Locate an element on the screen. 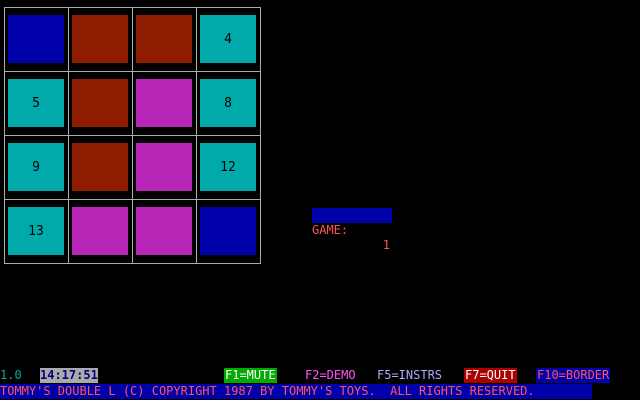 The image size is (640, 400). game-counter: GAME: 1 is located at coordinates (352, 230).